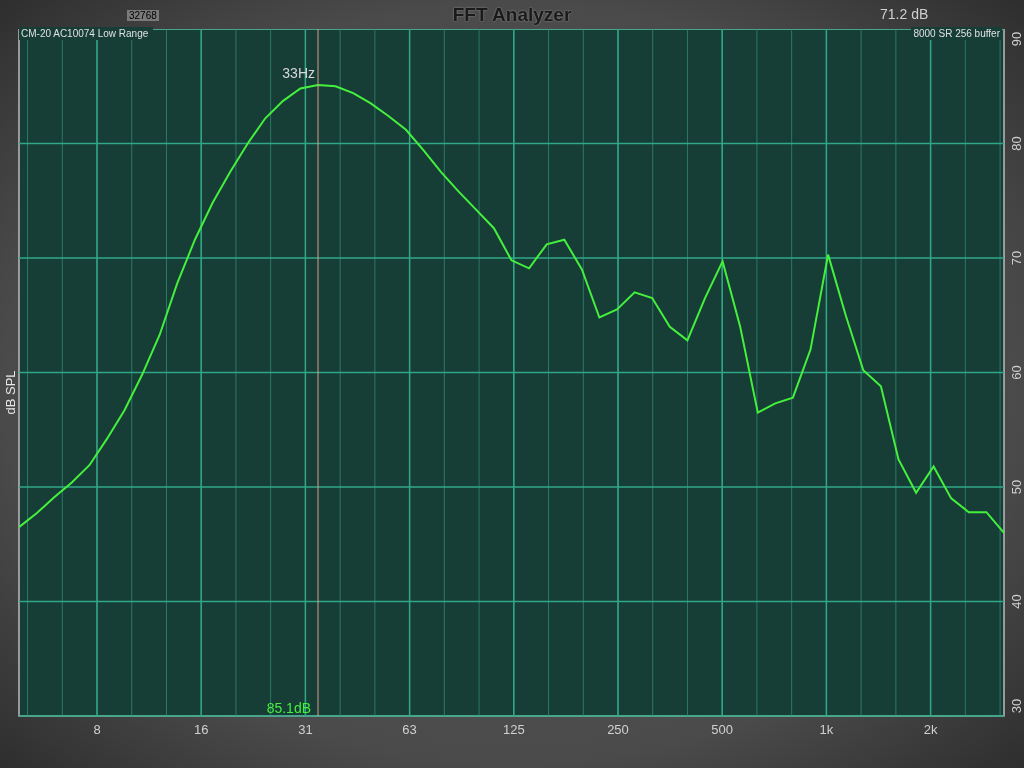  Describe the element at coordinates (513, 729) in the screenshot. I see `axis-label: 125` at that location.